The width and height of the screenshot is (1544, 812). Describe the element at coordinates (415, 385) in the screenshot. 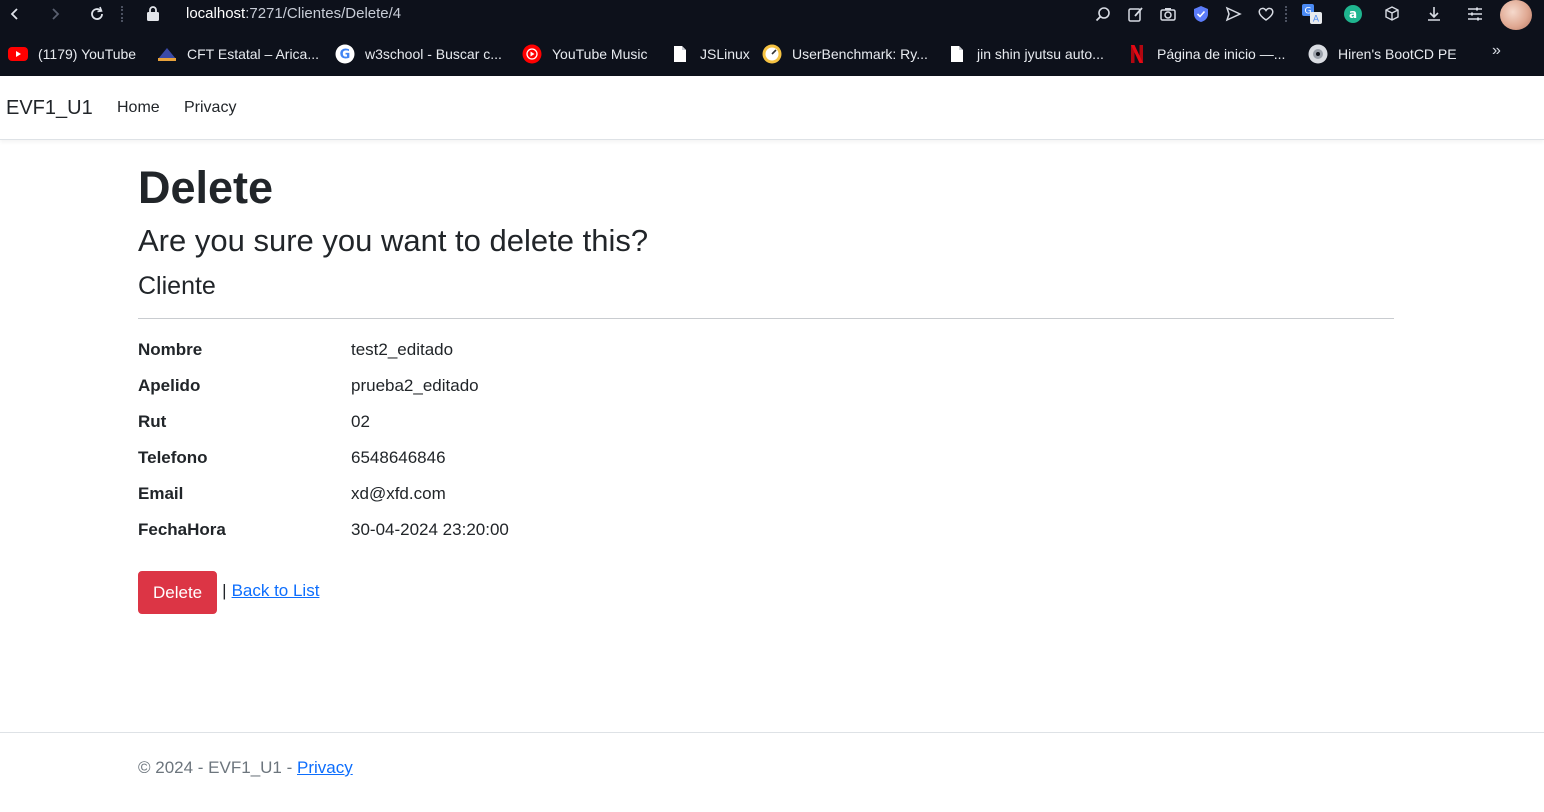

I see `detail-value: prueba2_editado` at that location.